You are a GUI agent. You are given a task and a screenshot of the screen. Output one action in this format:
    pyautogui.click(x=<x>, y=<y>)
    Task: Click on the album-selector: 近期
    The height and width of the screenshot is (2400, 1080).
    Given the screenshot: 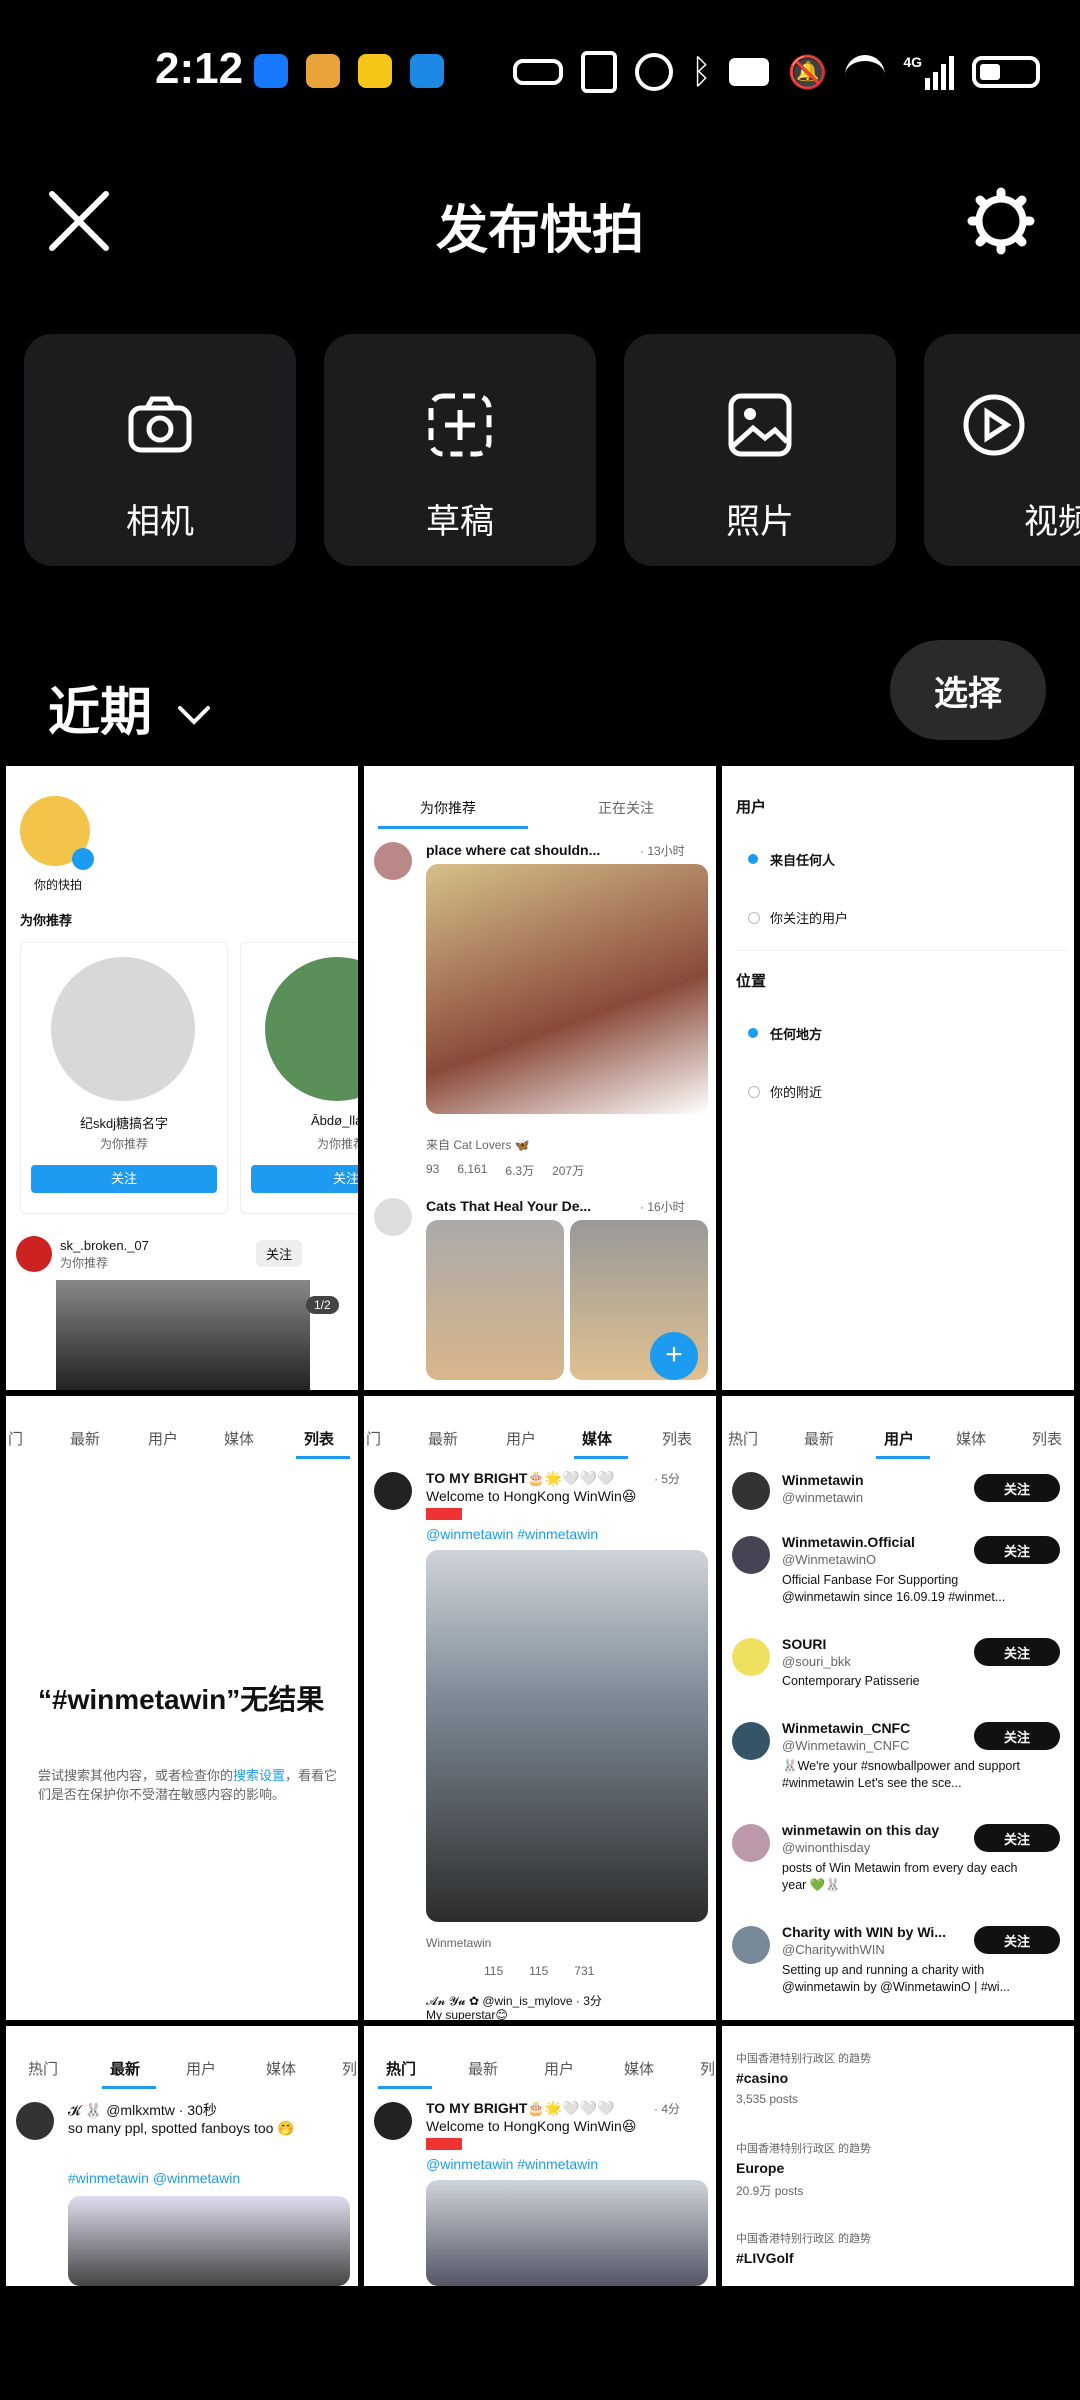 What is the action you would take?
    pyautogui.click(x=131, y=707)
    